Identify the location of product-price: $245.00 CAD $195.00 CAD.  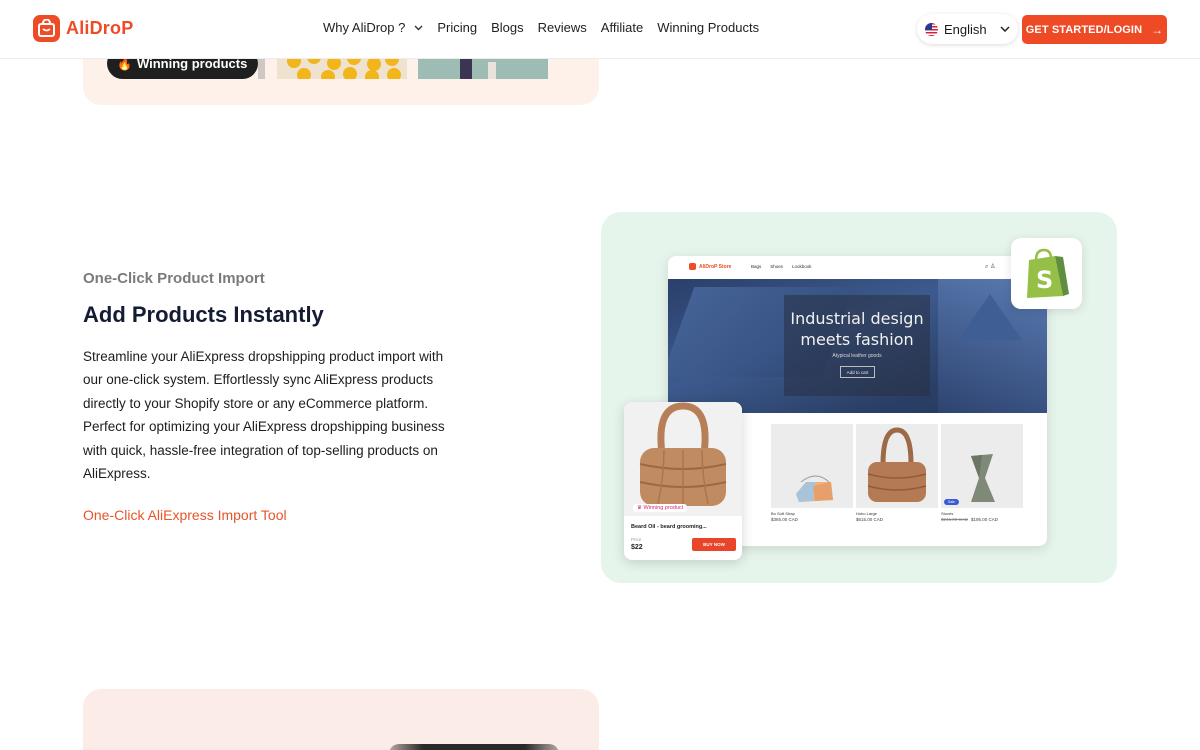
(982, 519).